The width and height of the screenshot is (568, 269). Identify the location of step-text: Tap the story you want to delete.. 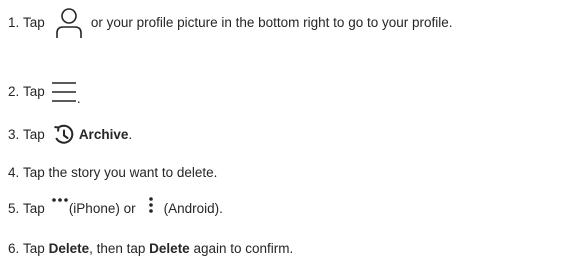
(120, 172).